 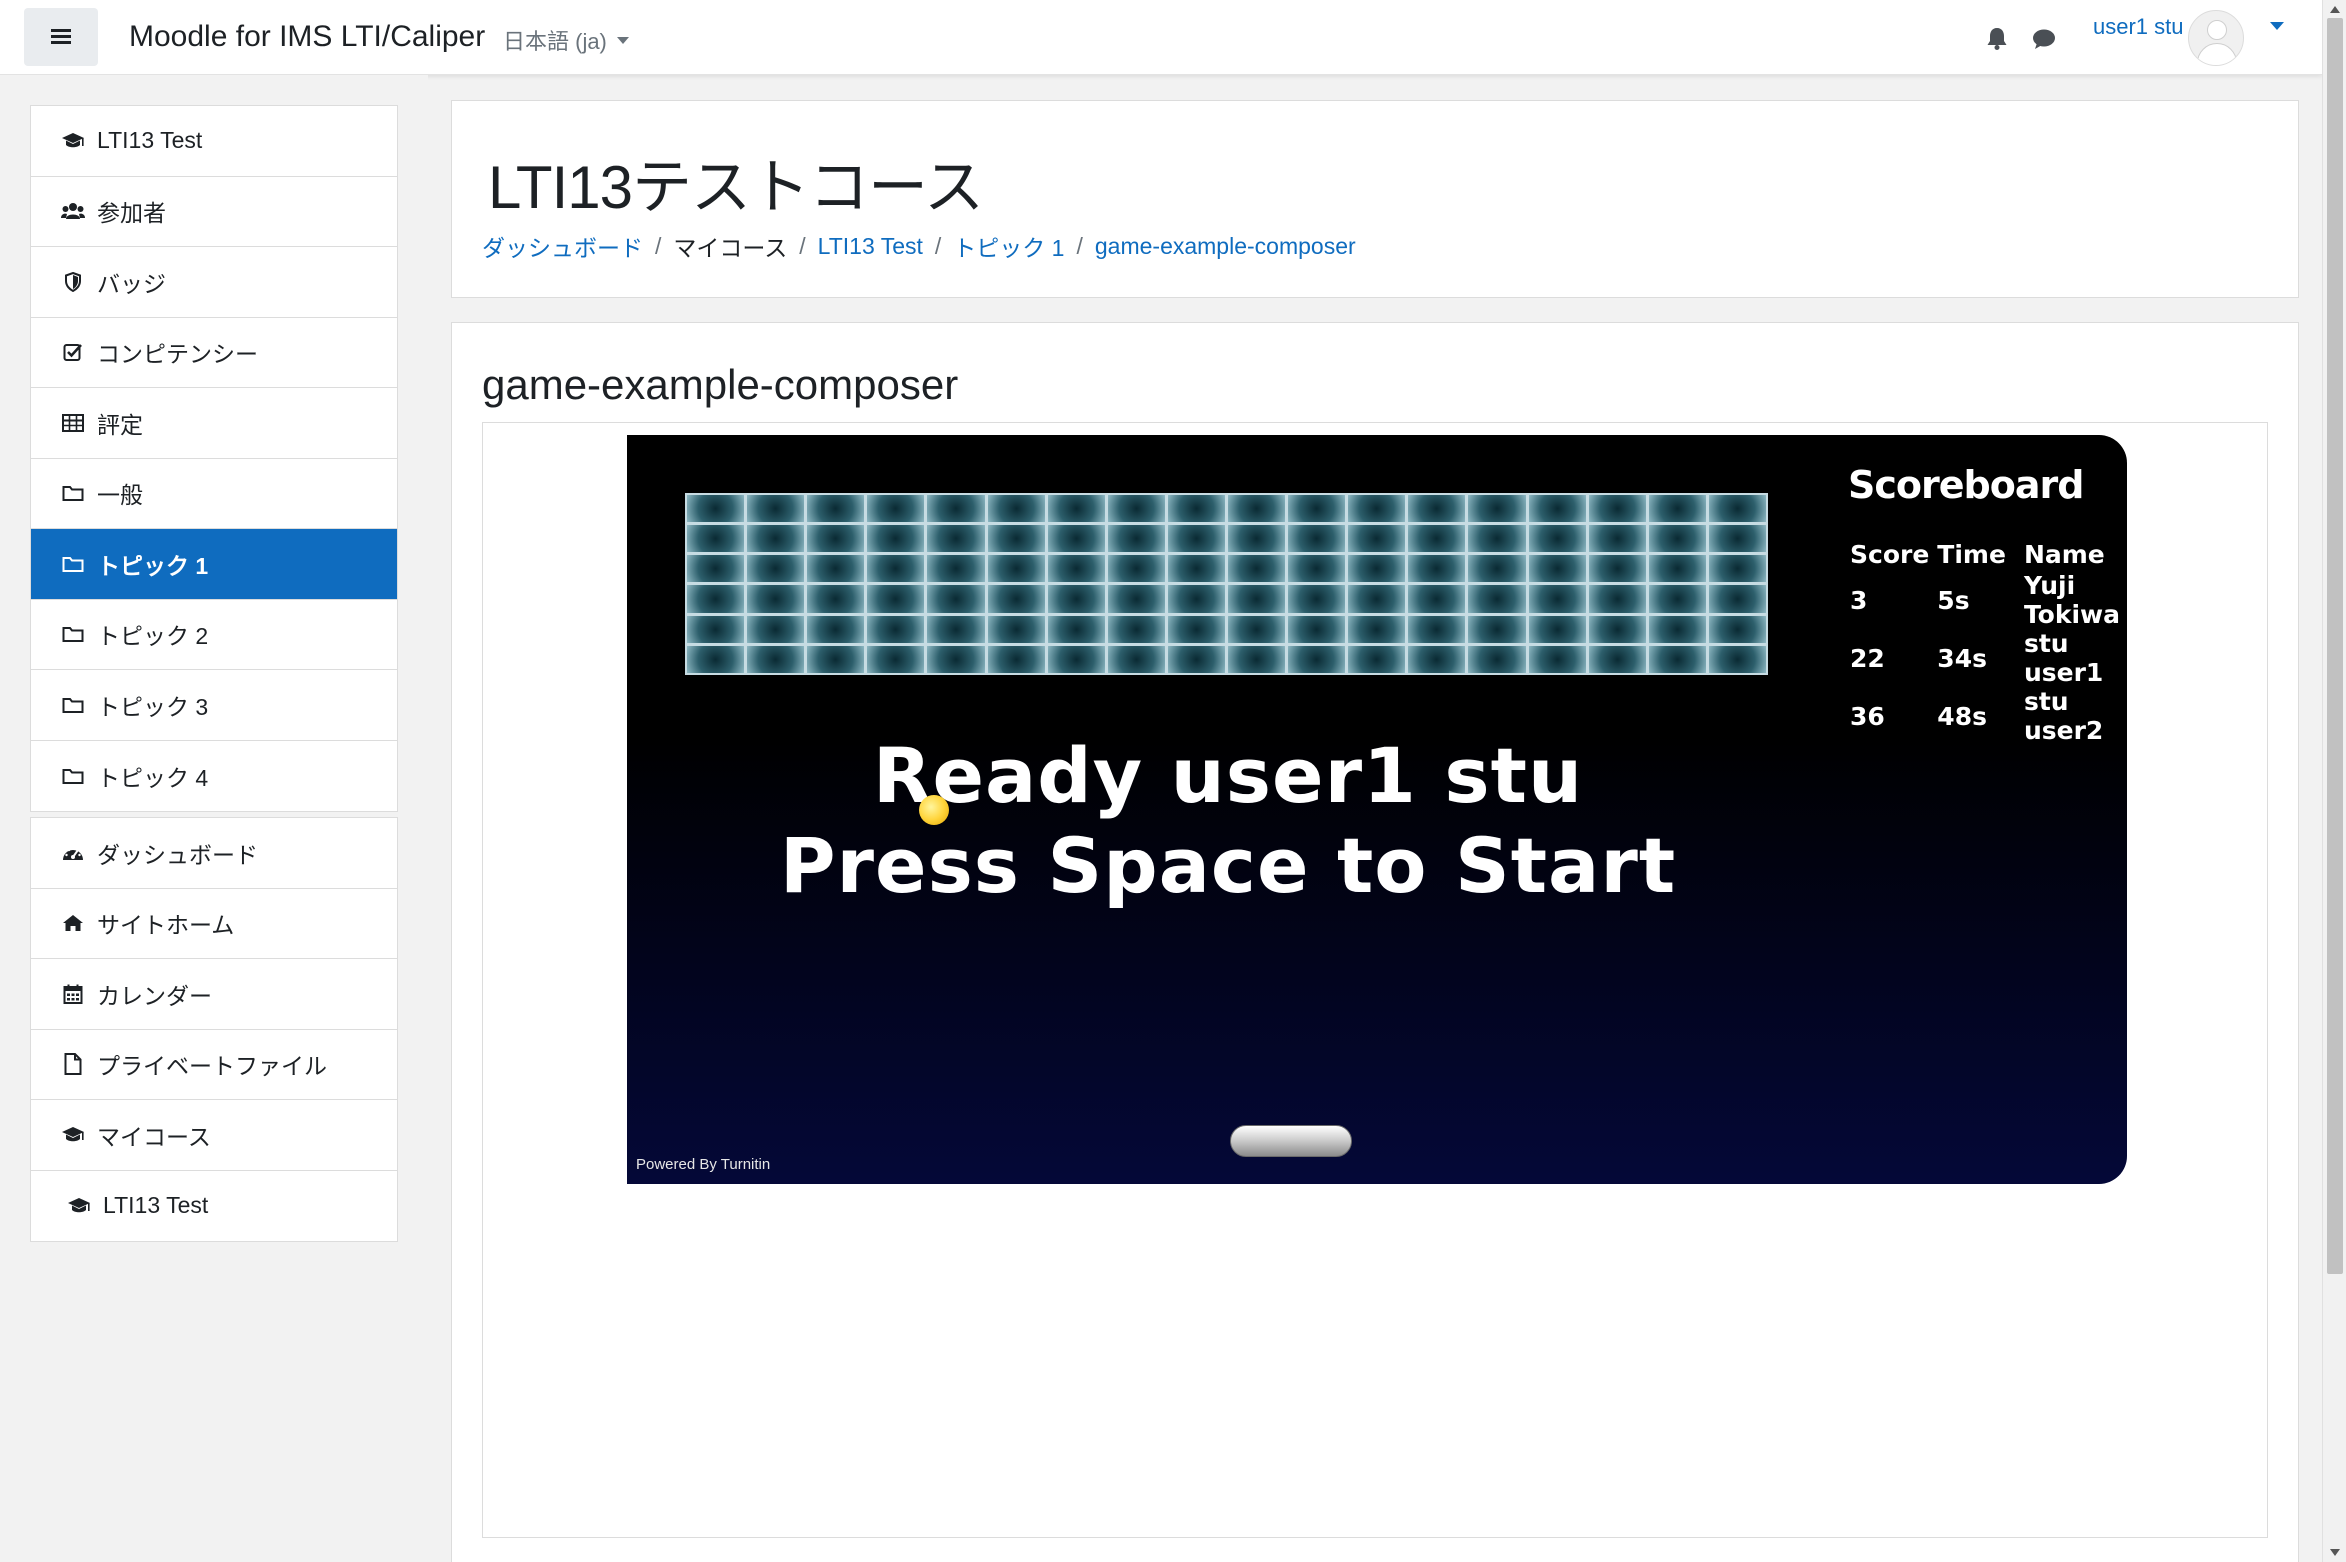 I want to click on user-menu-name: user1 stu, so click(x=2138, y=27).